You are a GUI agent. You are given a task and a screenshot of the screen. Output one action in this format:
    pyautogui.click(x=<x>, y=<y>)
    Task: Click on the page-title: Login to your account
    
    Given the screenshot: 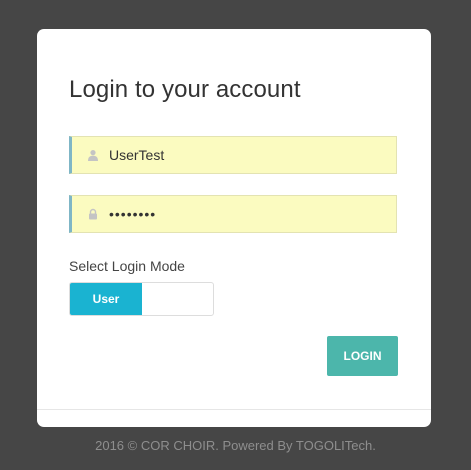 What is the action you would take?
    pyautogui.click(x=185, y=89)
    